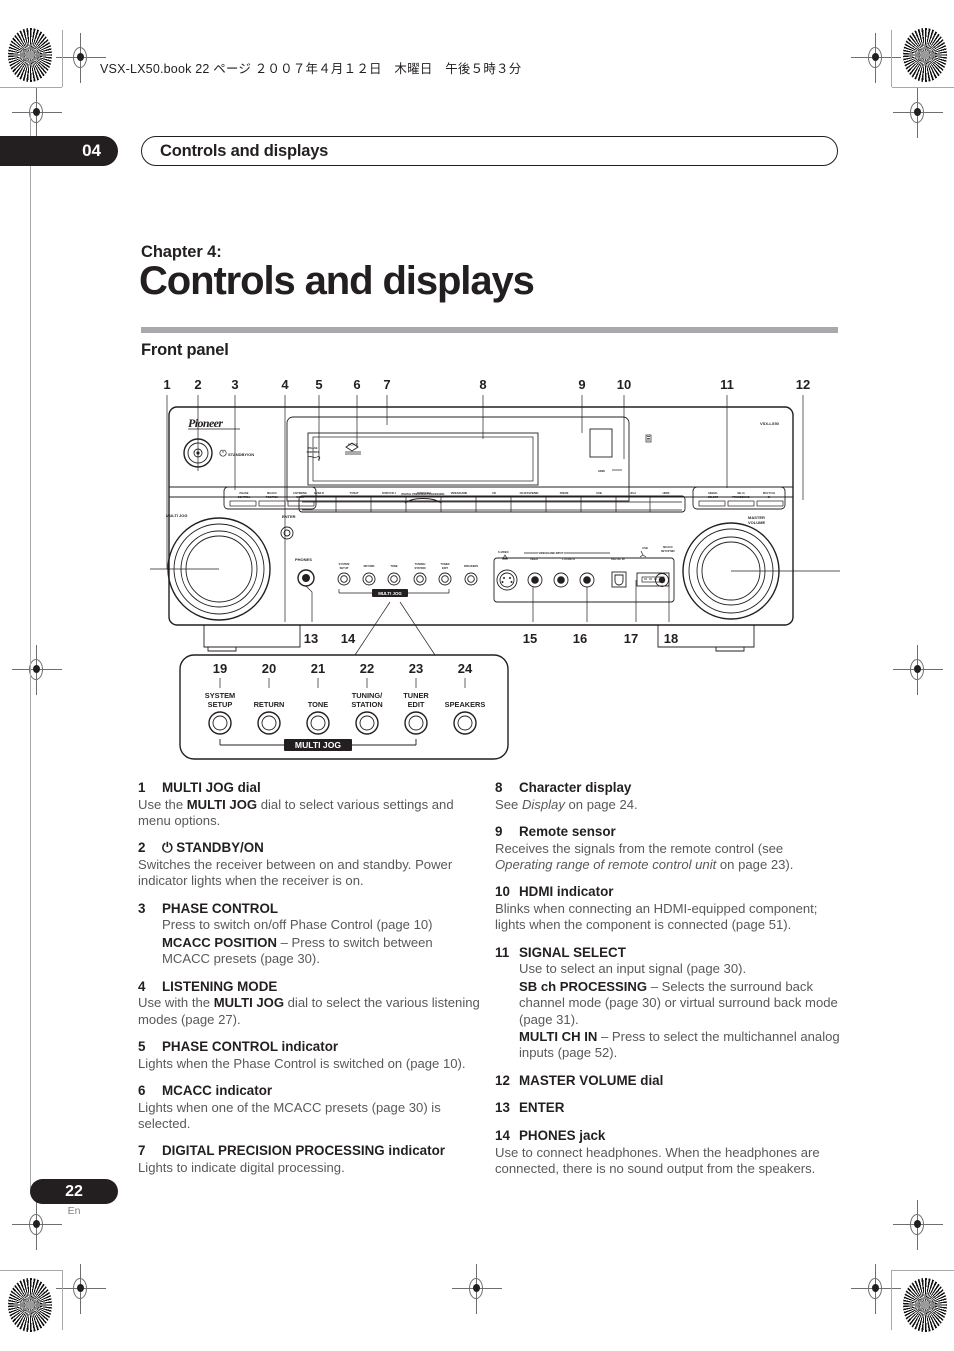 Image resolution: width=954 pixels, height=1351 pixels. I want to click on item-number: 5, so click(142, 1047).